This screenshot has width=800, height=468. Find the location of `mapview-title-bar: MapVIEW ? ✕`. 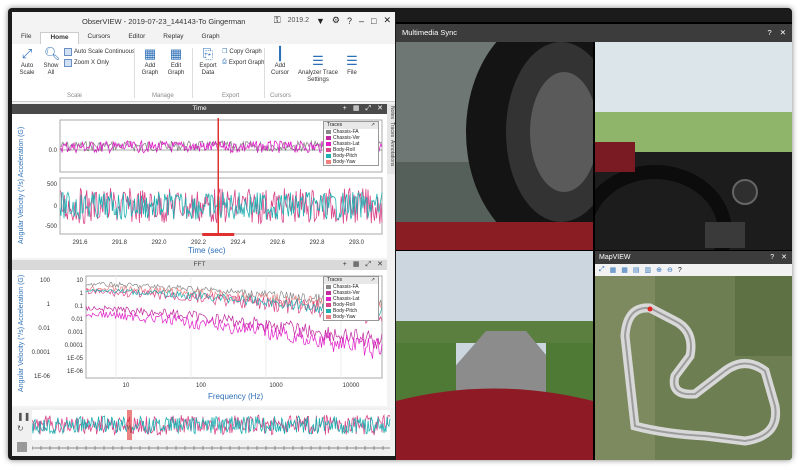

mapview-title-bar: MapVIEW ? ✕ is located at coordinates (693, 257).